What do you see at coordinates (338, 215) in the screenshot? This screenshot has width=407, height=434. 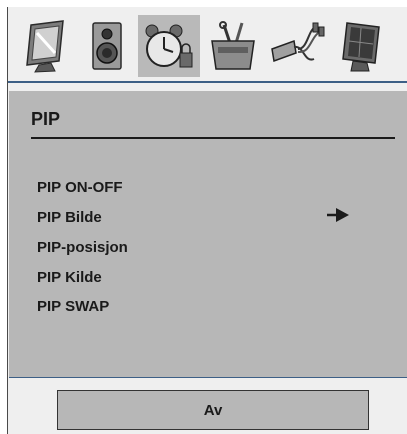 I see `submenu-arrow-icon` at bounding box center [338, 215].